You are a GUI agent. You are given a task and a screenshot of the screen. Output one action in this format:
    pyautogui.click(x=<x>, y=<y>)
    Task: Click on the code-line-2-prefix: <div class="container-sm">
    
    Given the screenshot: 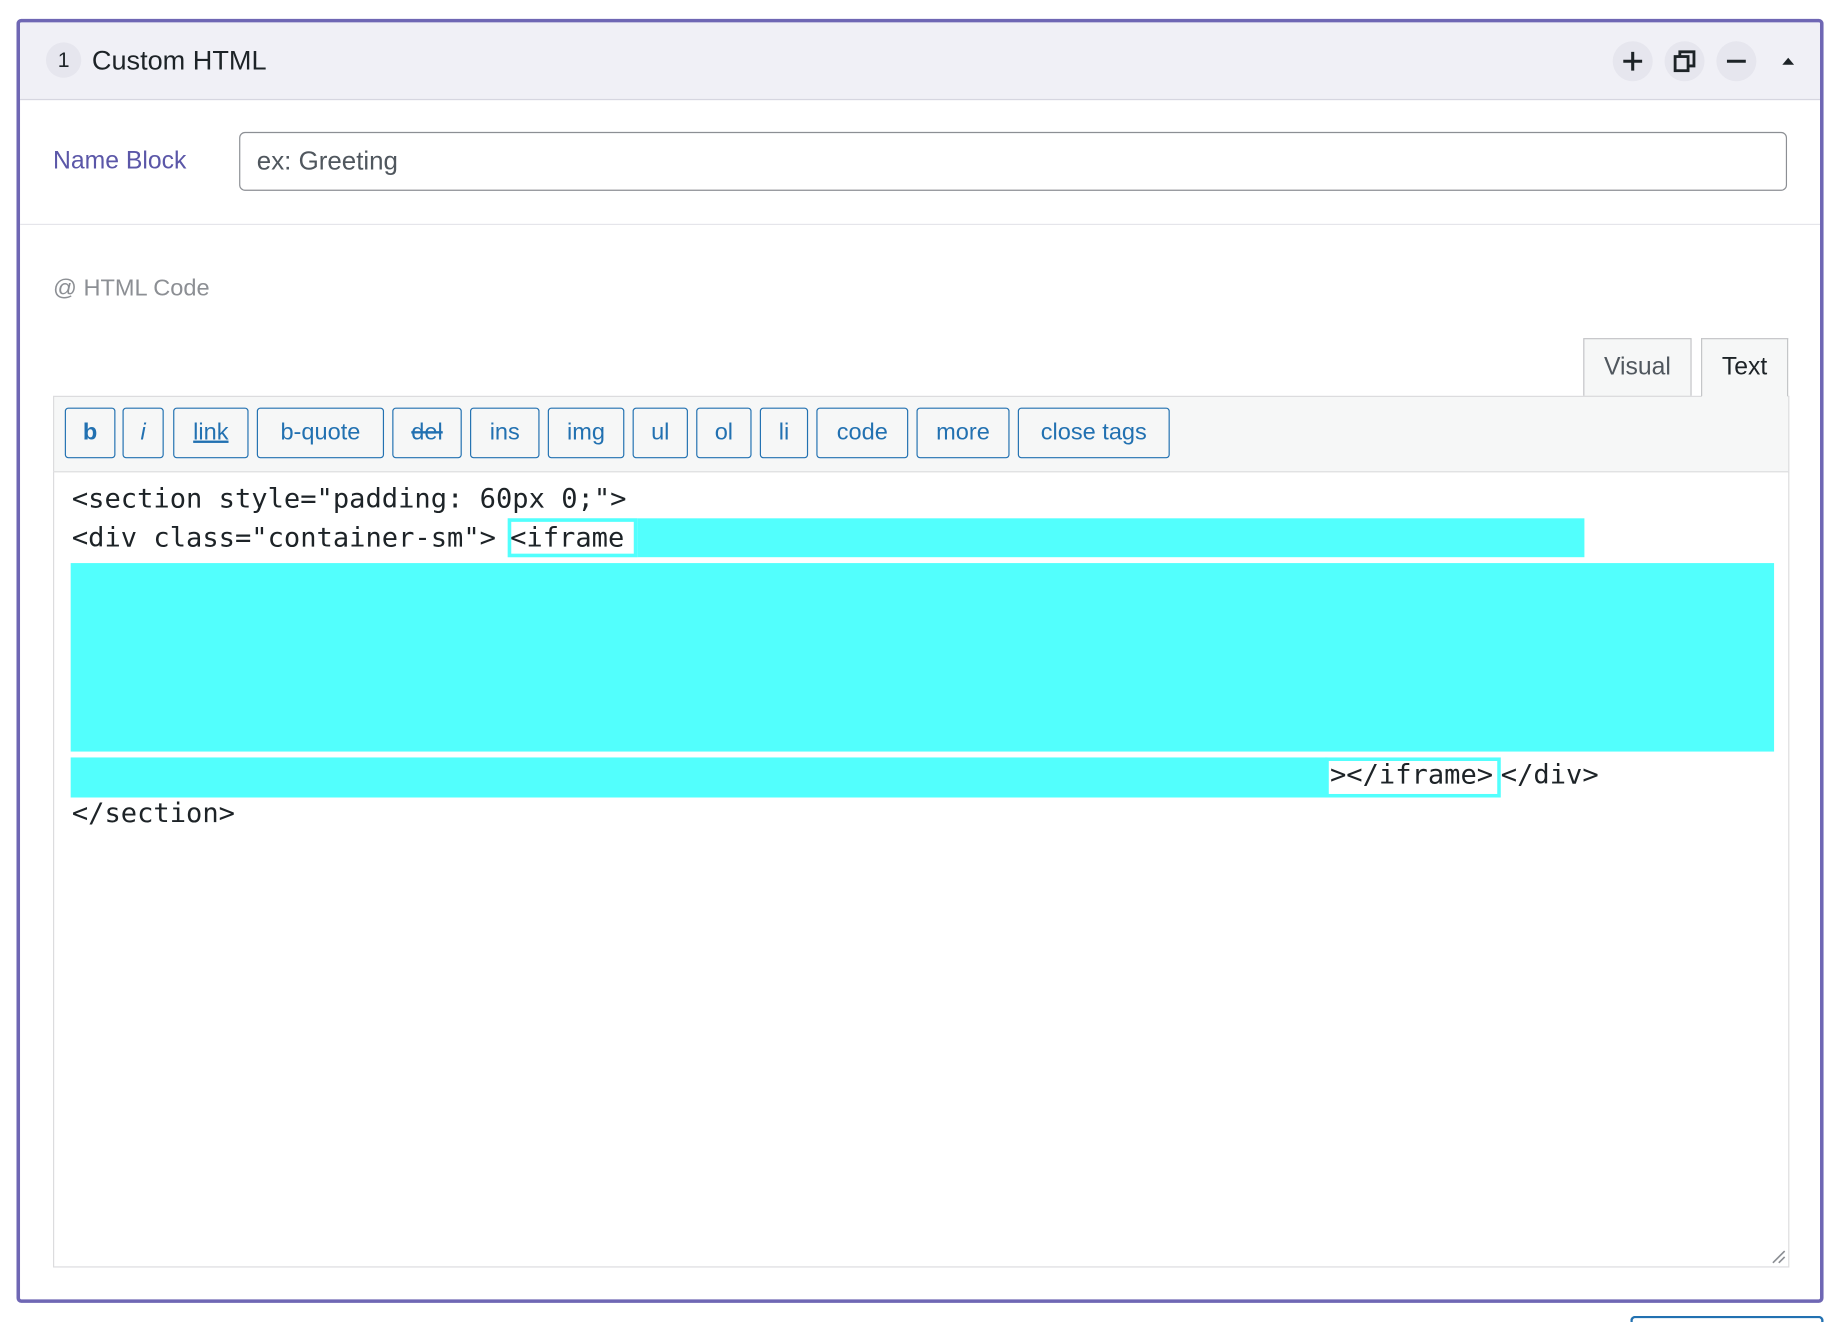 What is the action you would take?
    pyautogui.click(x=283, y=538)
    